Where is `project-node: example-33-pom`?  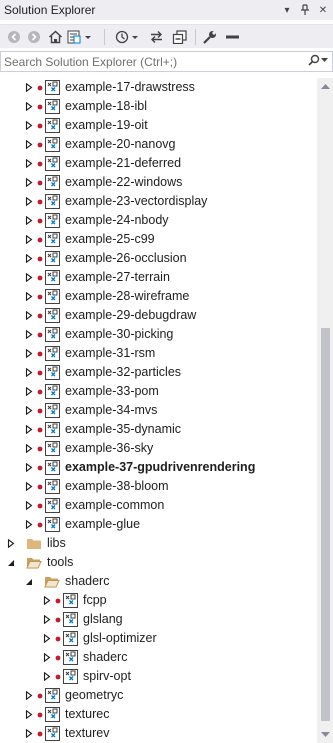 project-node: example-33-pom is located at coordinates (158, 391).